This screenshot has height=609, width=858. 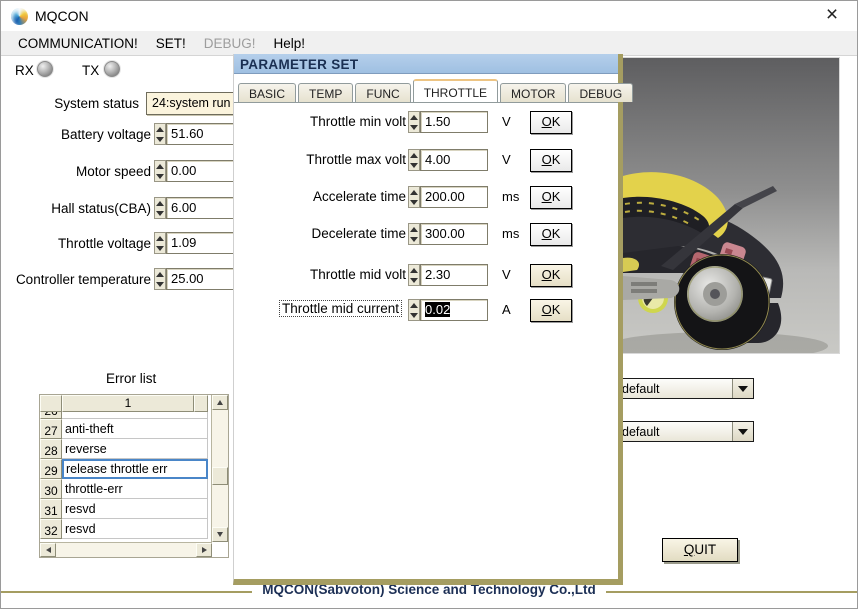 I want to click on table-row-selected: 29 release throttle err, so click(x=134, y=469).